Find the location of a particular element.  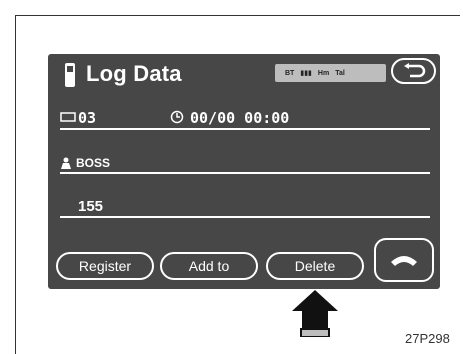

contact-name-row: BOSS is located at coordinates (245, 162).